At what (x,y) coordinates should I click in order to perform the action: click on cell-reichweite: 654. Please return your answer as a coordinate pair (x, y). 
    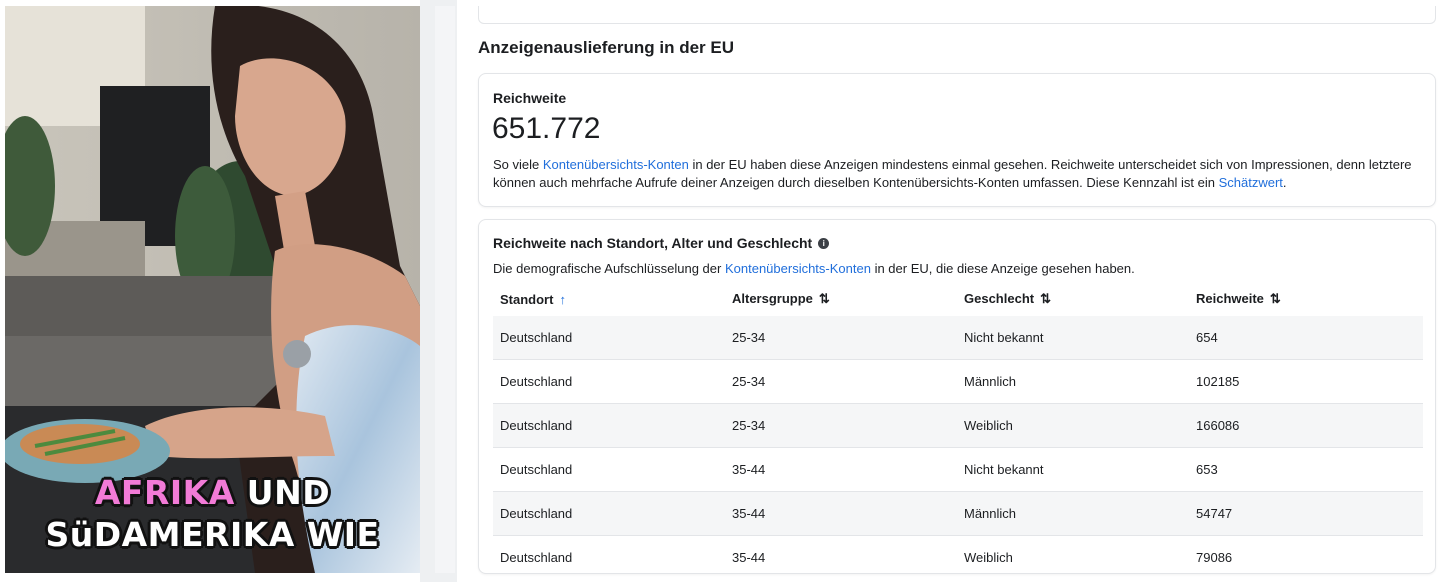
    Looking at the image, I should click on (1306, 338).